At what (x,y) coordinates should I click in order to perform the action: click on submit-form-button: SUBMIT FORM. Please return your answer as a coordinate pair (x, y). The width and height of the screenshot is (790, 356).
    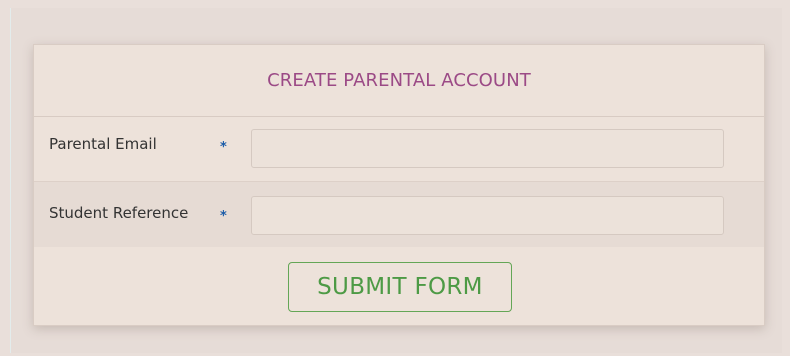
    Looking at the image, I should click on (400, 287).